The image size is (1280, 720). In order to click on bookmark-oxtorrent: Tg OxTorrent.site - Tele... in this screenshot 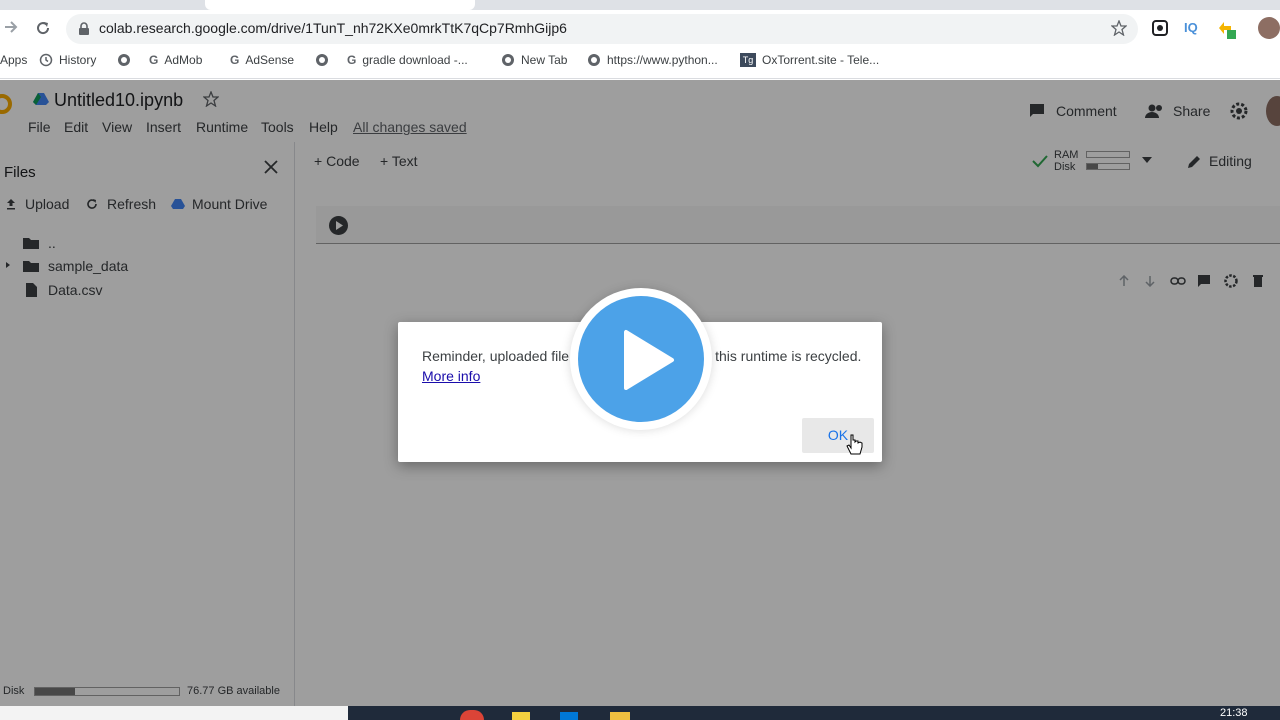, I will do `click(809, 60)`.